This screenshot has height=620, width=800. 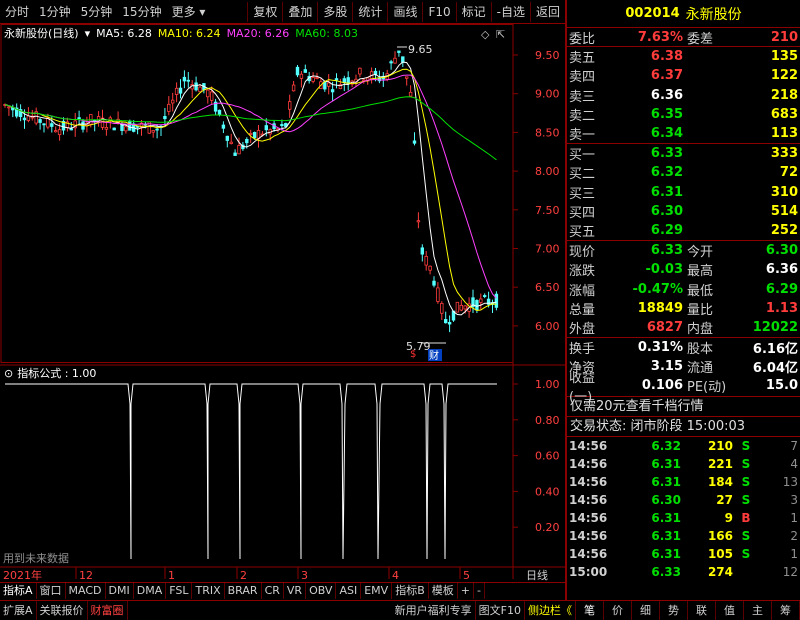 I want to click on indicator-tab: VR, so click(x=295, y=591).